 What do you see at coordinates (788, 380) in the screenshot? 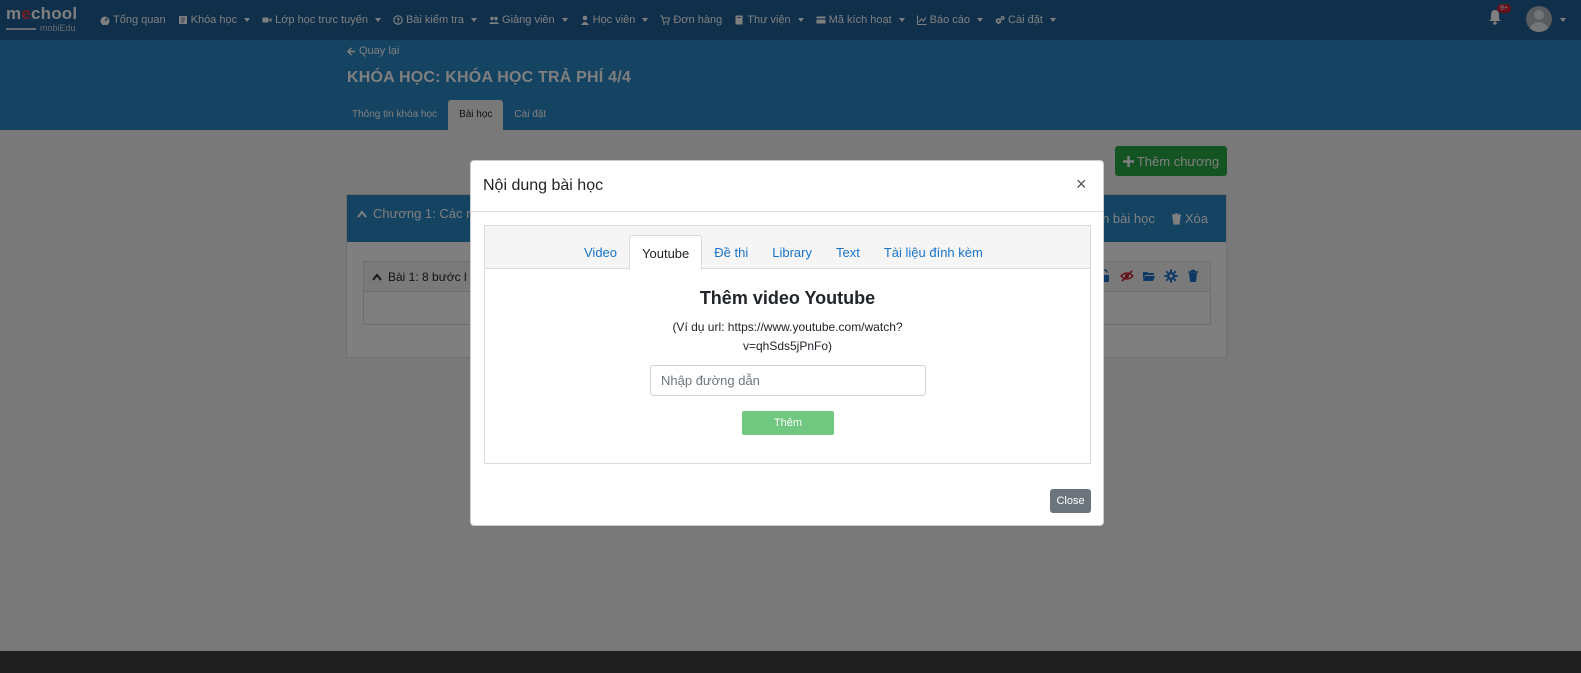
I see `youtube-url-input` at bounding box center [788, 380].